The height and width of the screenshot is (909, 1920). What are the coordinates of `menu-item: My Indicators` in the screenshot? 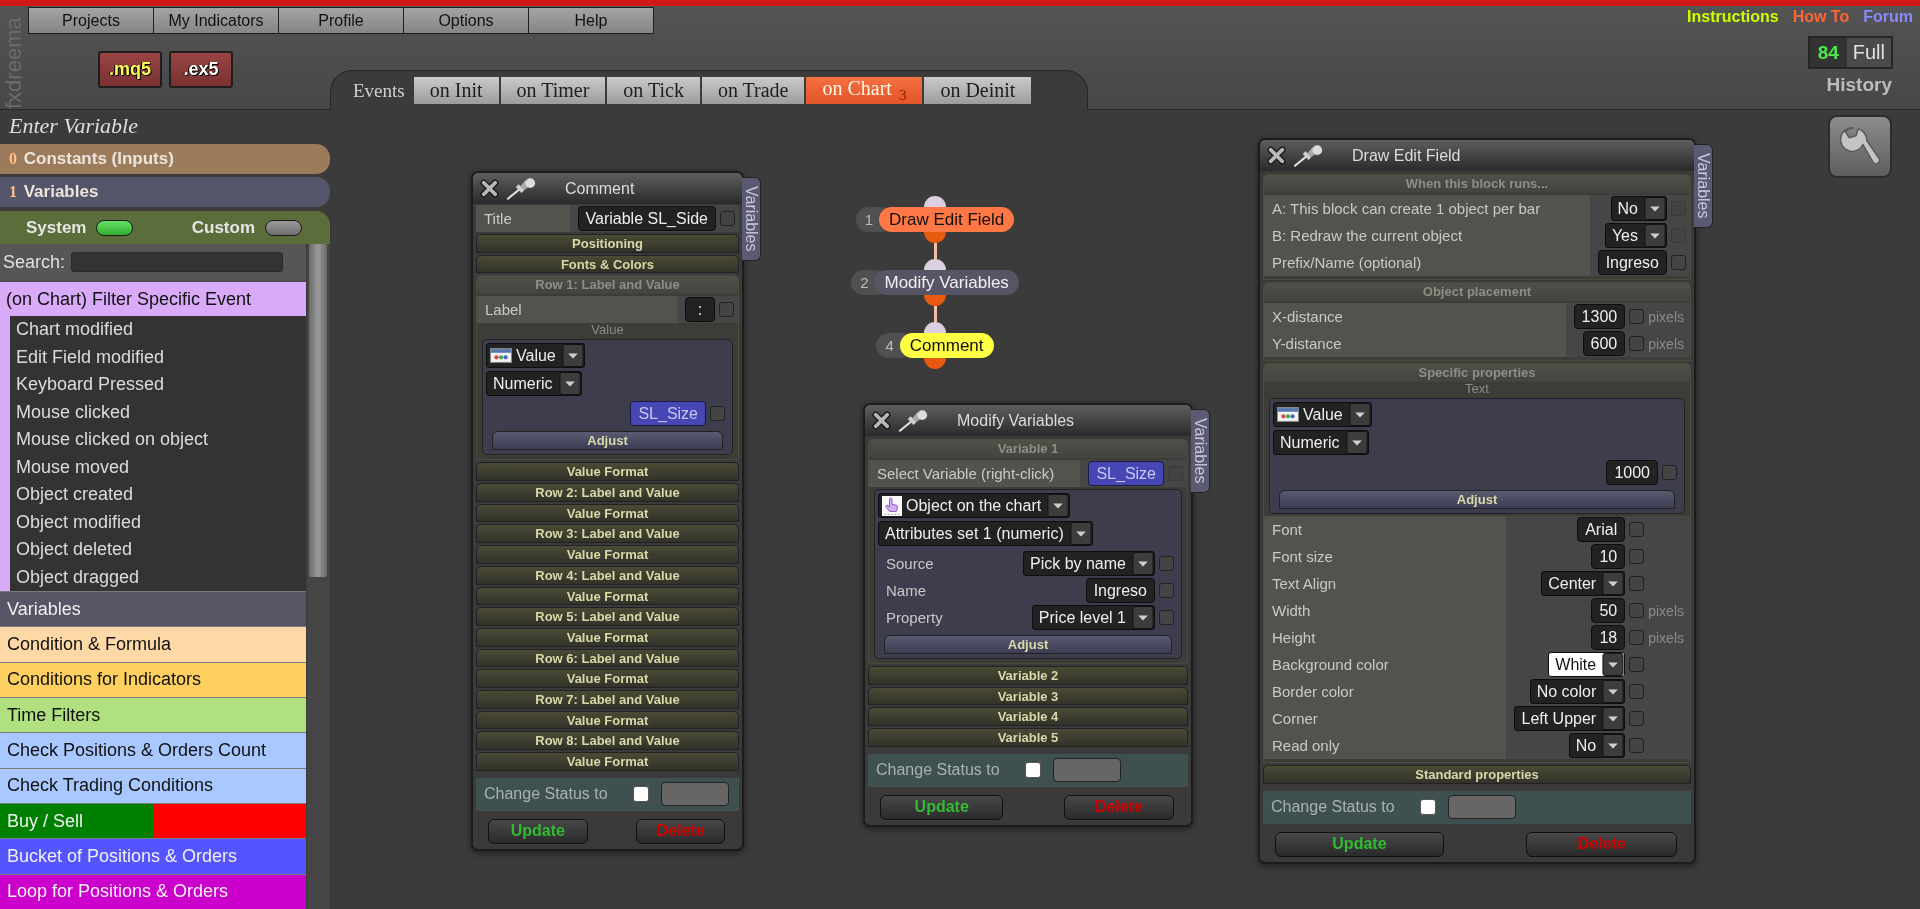 It's located at (216, 20).